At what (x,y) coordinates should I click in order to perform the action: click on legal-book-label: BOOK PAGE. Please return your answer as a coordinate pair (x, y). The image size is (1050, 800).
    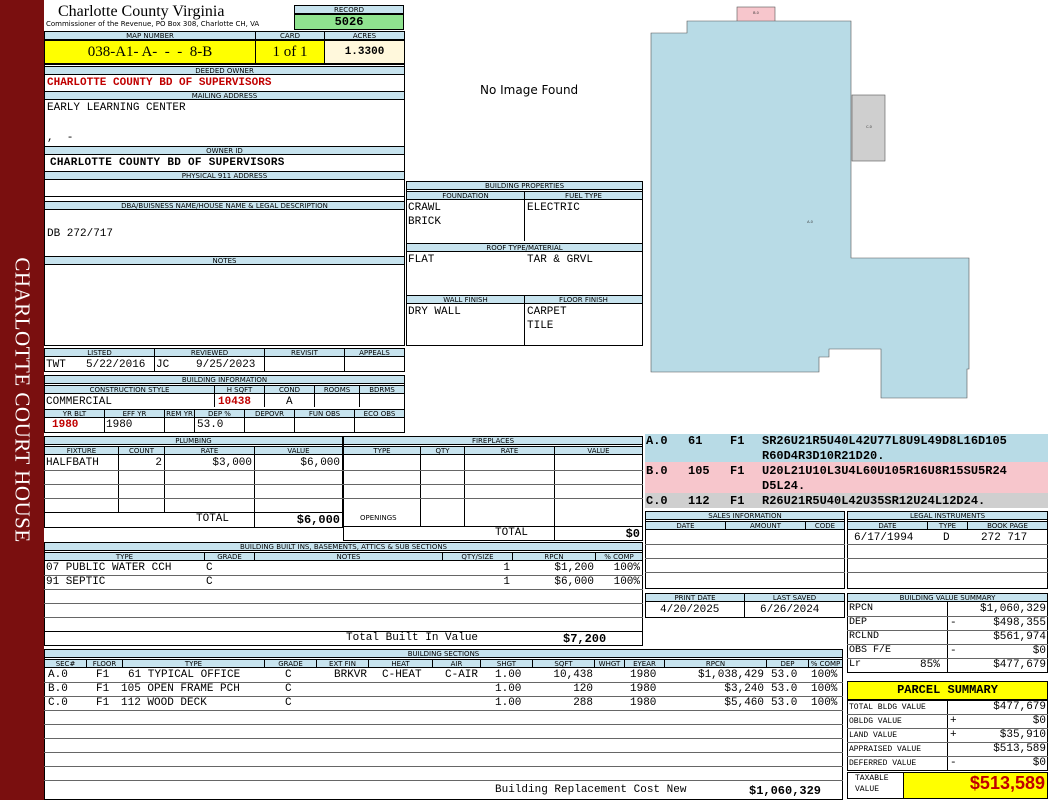
    Looking at the image, I should click on (1007, 525).